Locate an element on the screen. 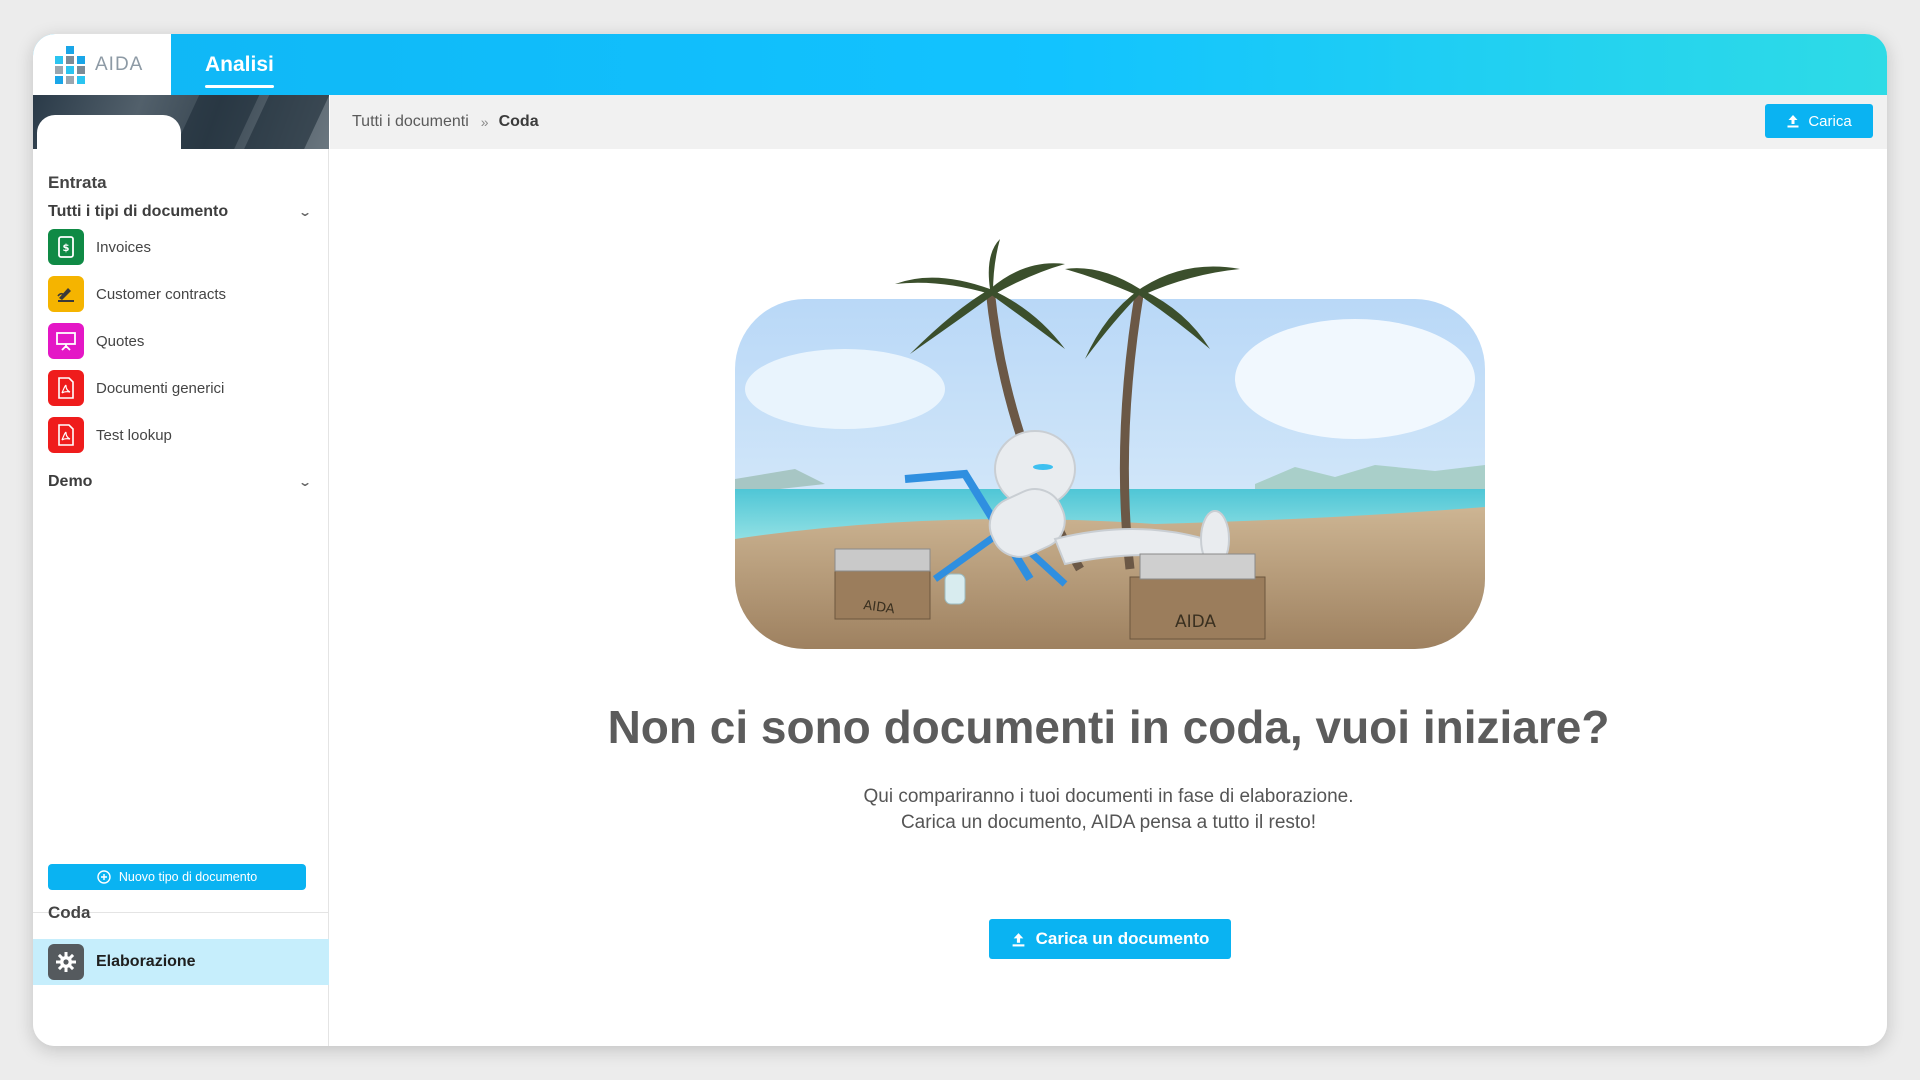 Image resolution: width=1920 pixels, height=1080 pixels. group-all-document-types: Tutti i tipi di documento ⌄ is located at coordinates (180, 212).